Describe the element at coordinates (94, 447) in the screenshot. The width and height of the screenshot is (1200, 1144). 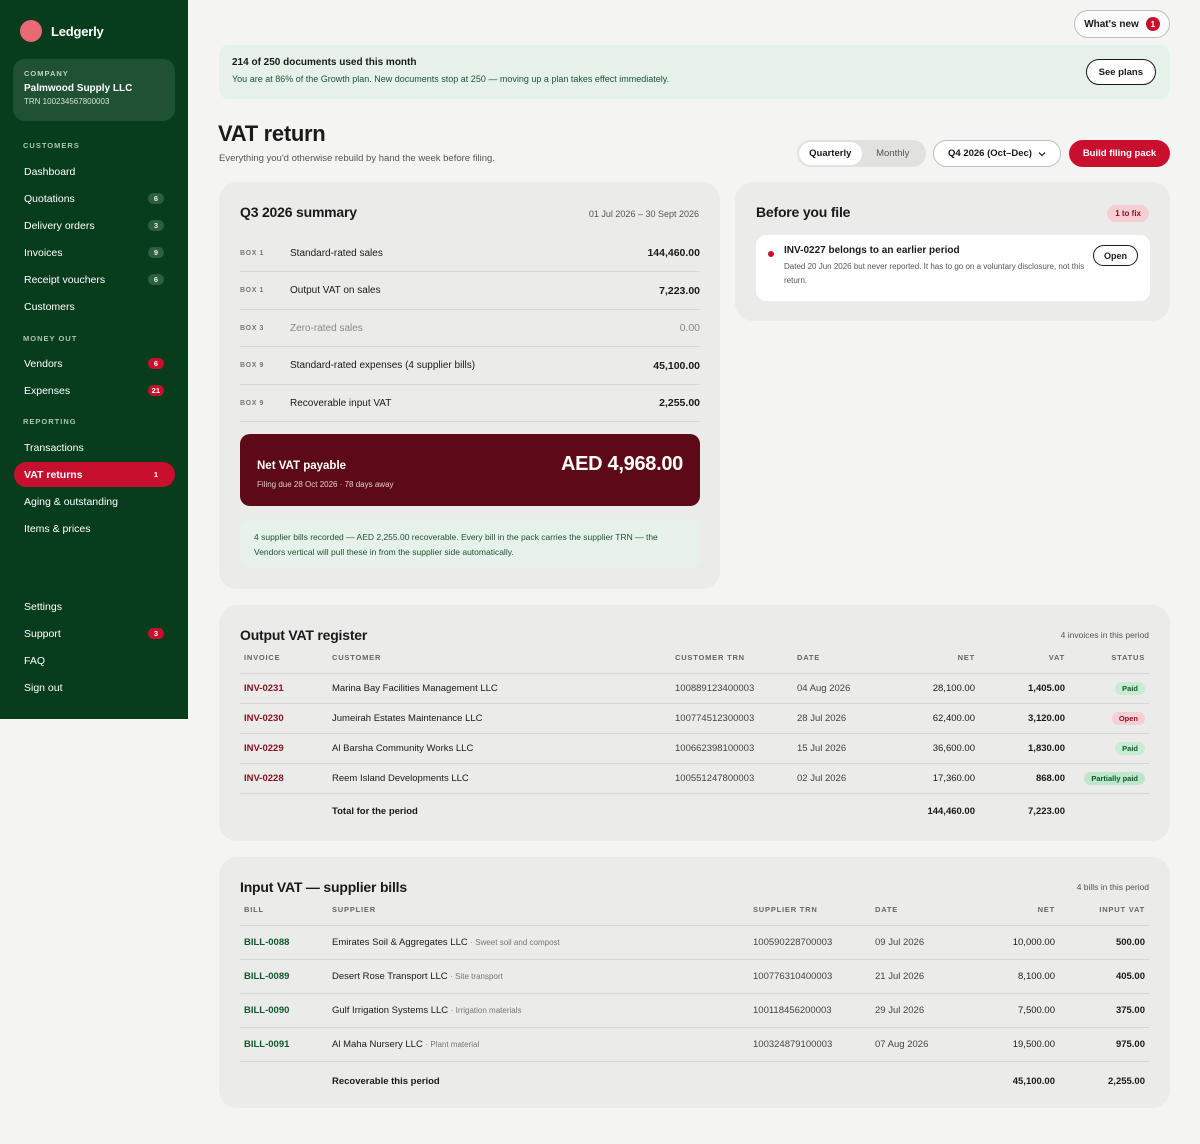
I see `nav-item-transactions: Transactions` at that location.